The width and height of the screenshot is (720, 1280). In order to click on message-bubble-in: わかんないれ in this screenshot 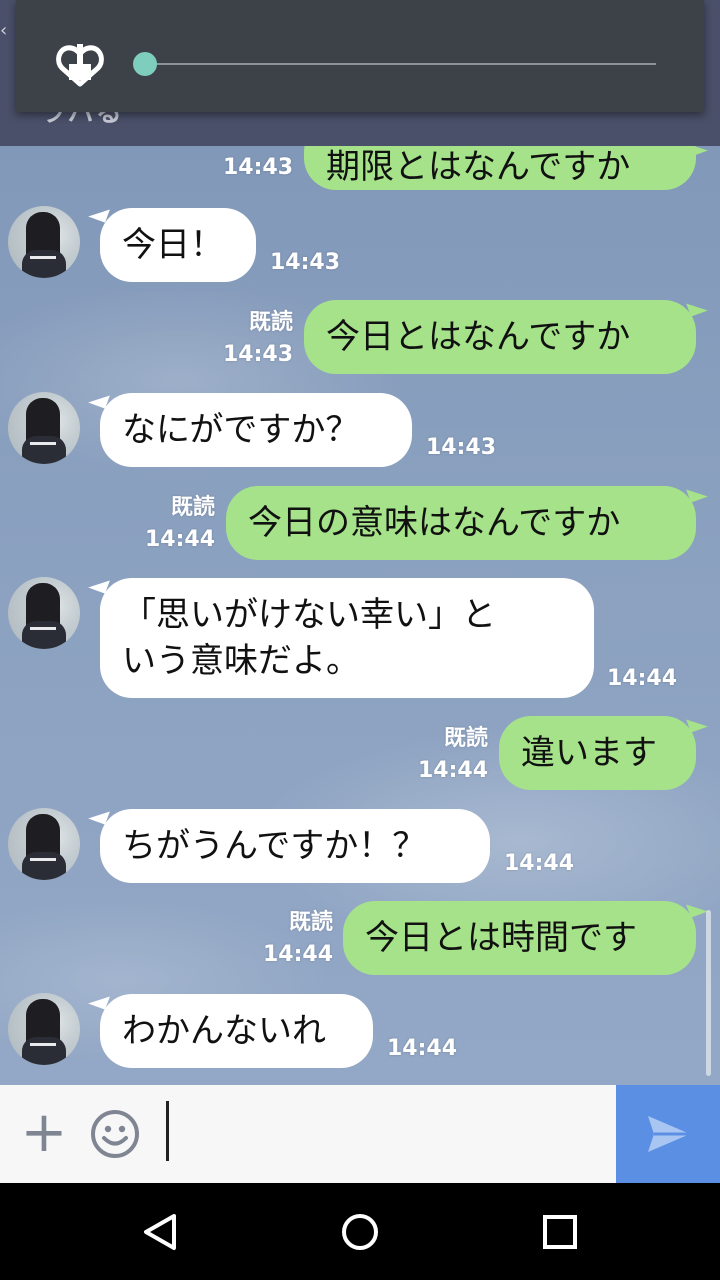, I will do `click(236, 1031)`.